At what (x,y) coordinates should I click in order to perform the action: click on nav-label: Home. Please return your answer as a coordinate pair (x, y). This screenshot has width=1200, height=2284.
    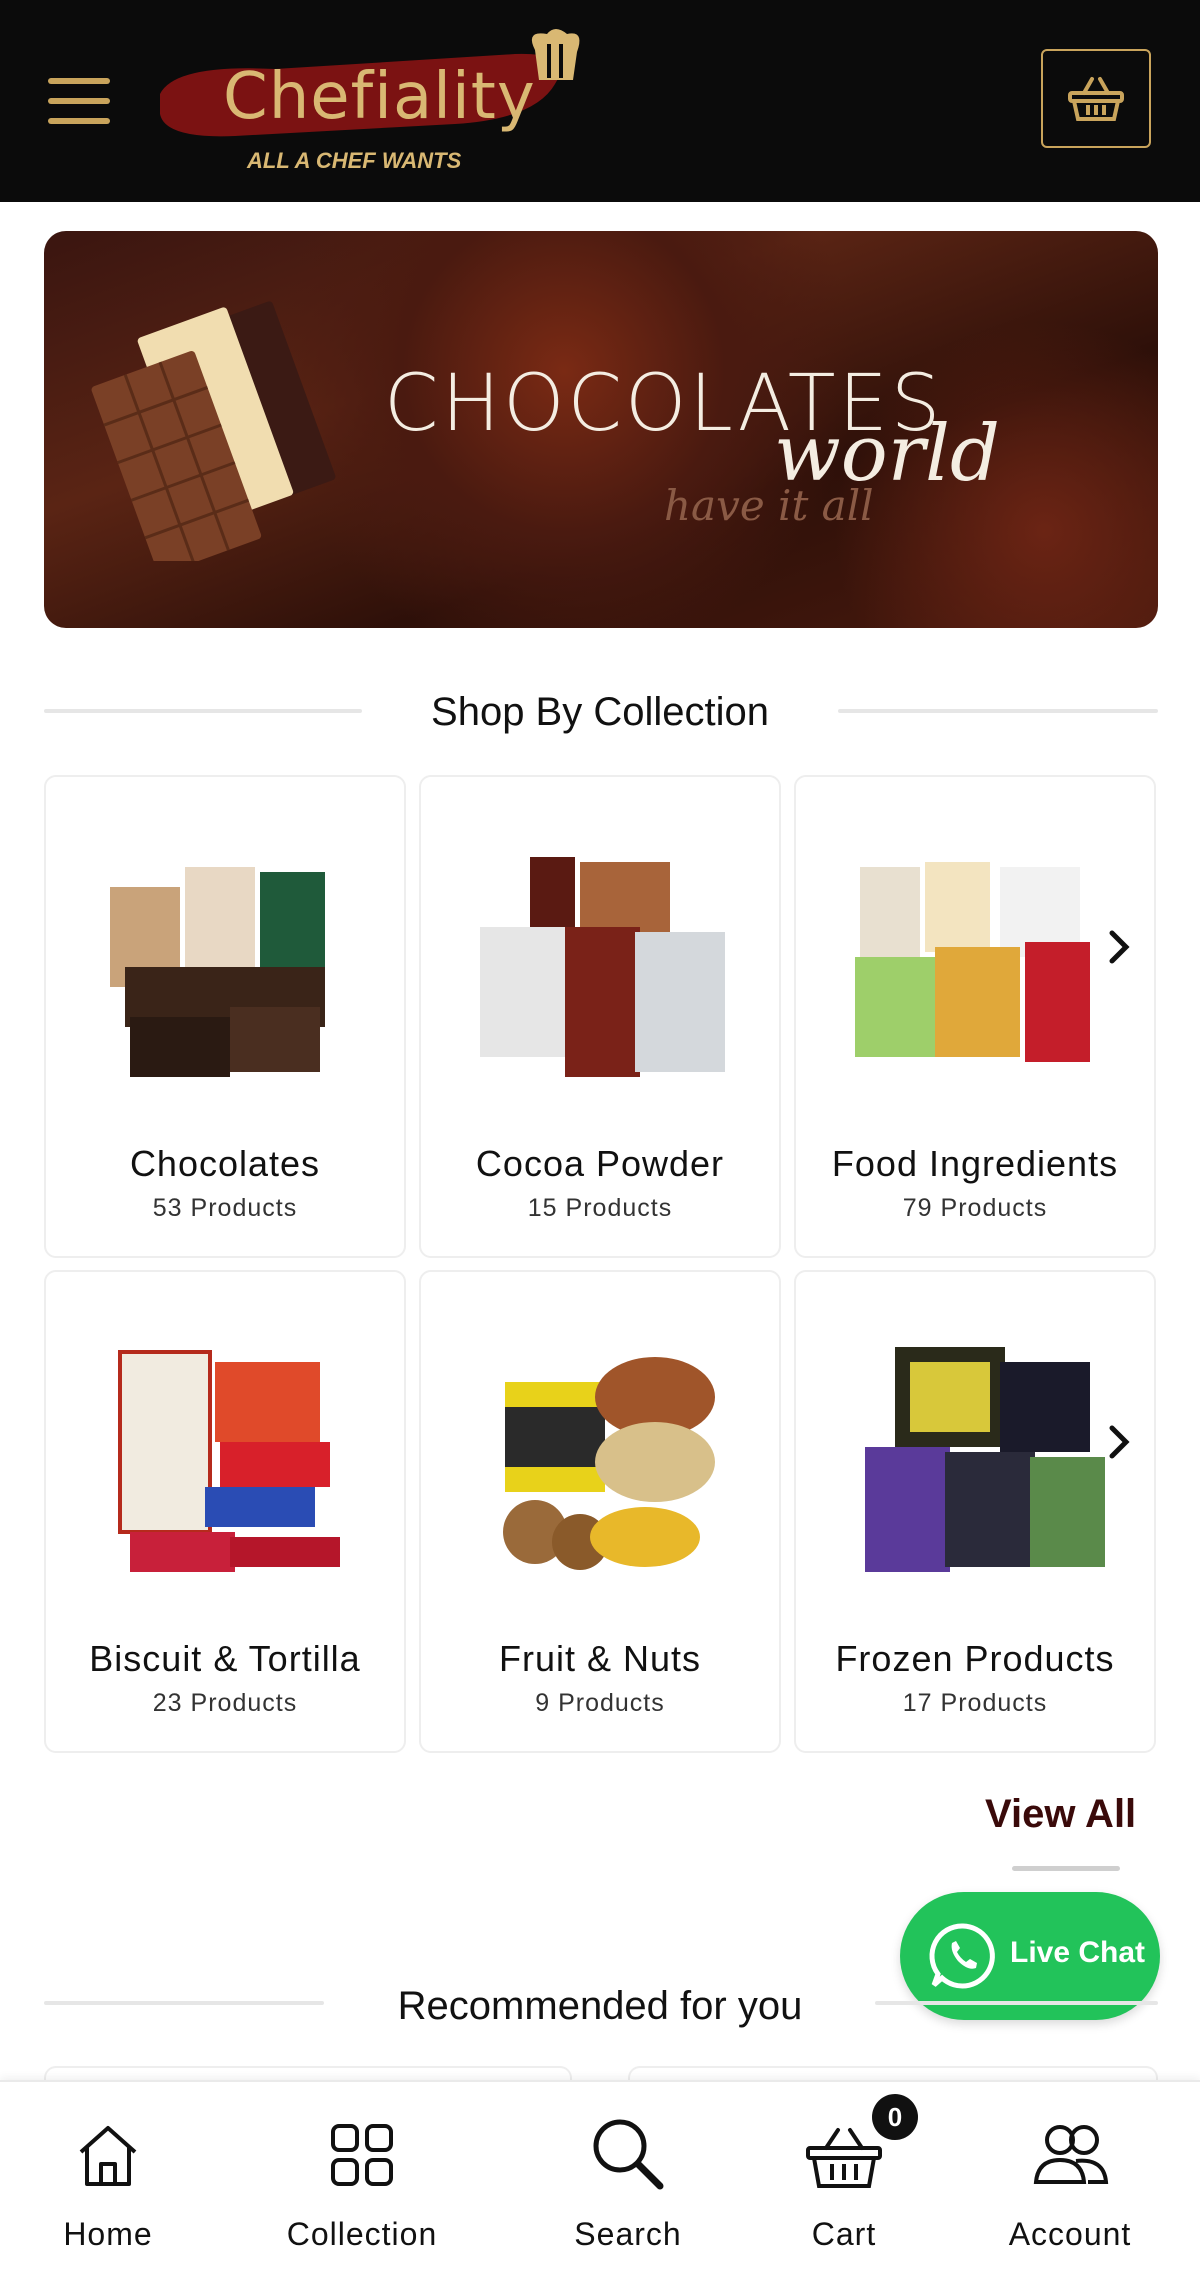
    Looking at the image, I should click on (108, 2234).